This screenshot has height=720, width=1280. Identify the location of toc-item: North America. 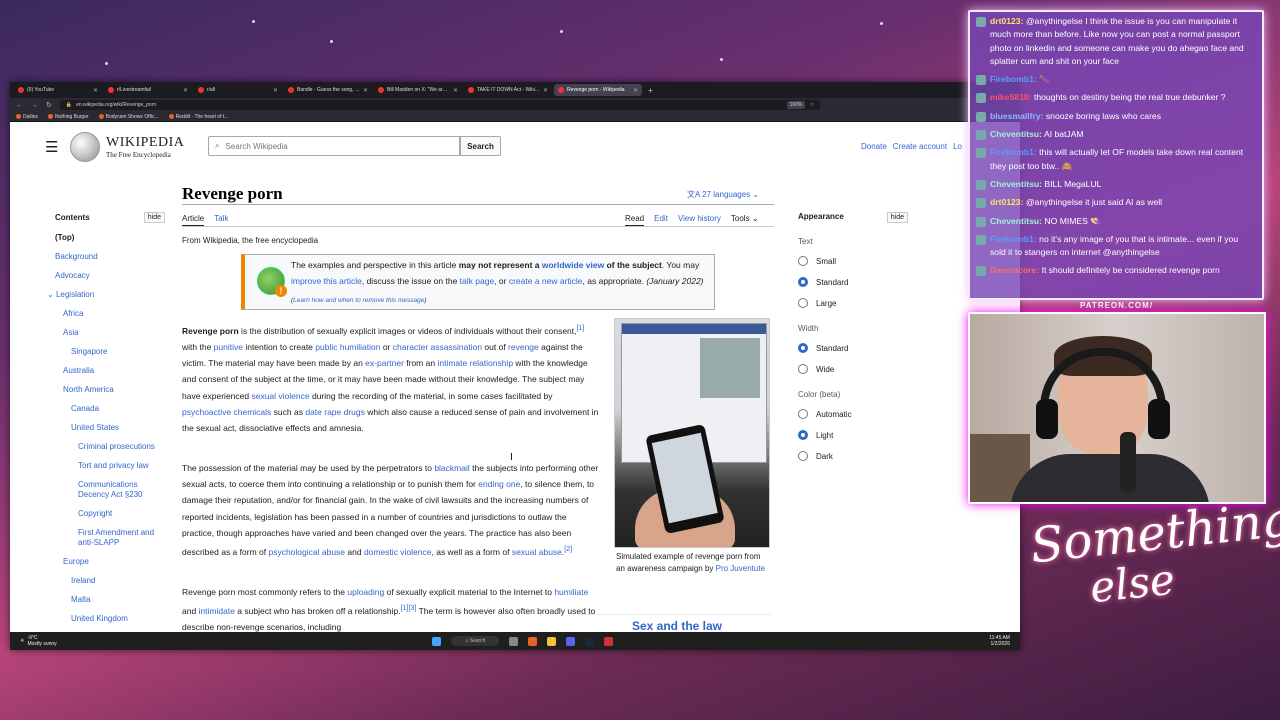
(110, 390).